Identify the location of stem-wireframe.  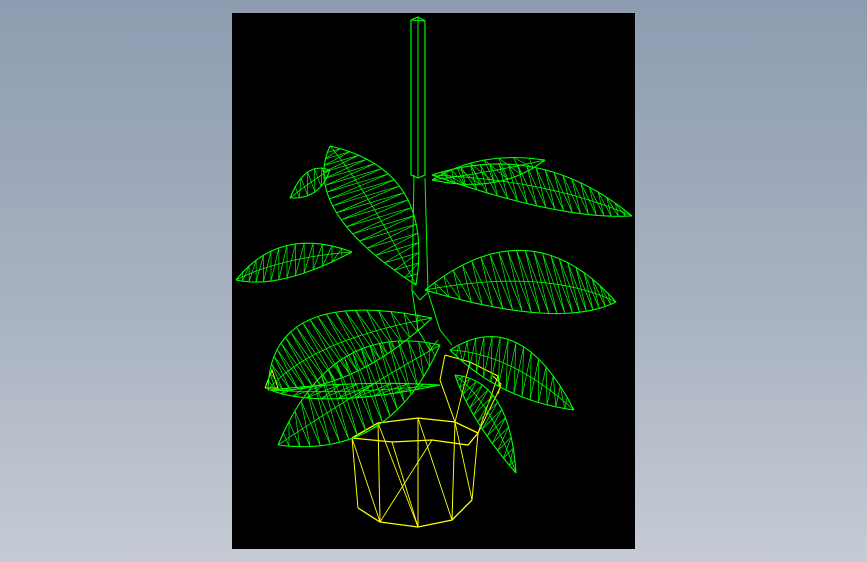
(431, 183).